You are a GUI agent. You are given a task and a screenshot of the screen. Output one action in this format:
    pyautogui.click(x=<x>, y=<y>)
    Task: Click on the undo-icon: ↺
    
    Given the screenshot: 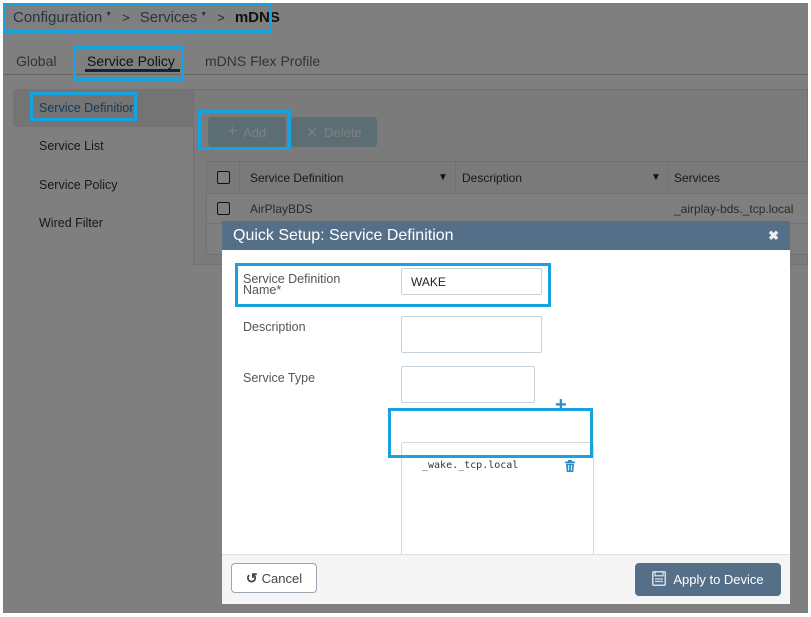 What is the action you would take?
    pyautogui.click(x=251, y=577)
    